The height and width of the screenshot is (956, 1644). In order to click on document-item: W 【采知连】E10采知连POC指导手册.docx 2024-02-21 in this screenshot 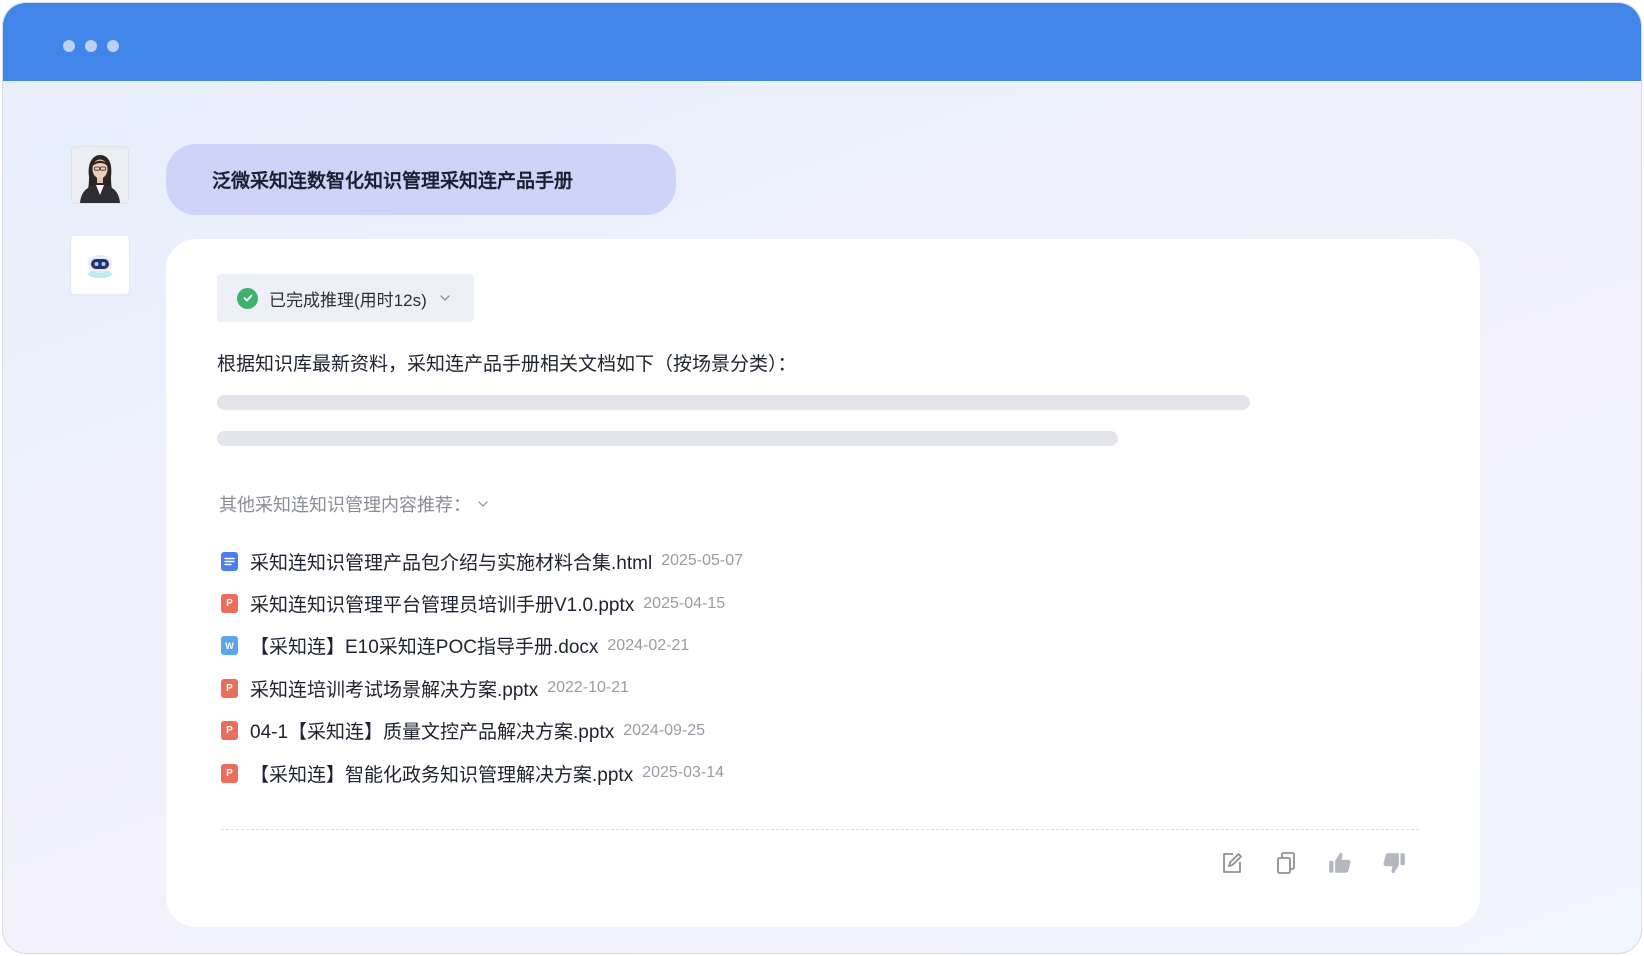, I will do `click(482, 646)`.